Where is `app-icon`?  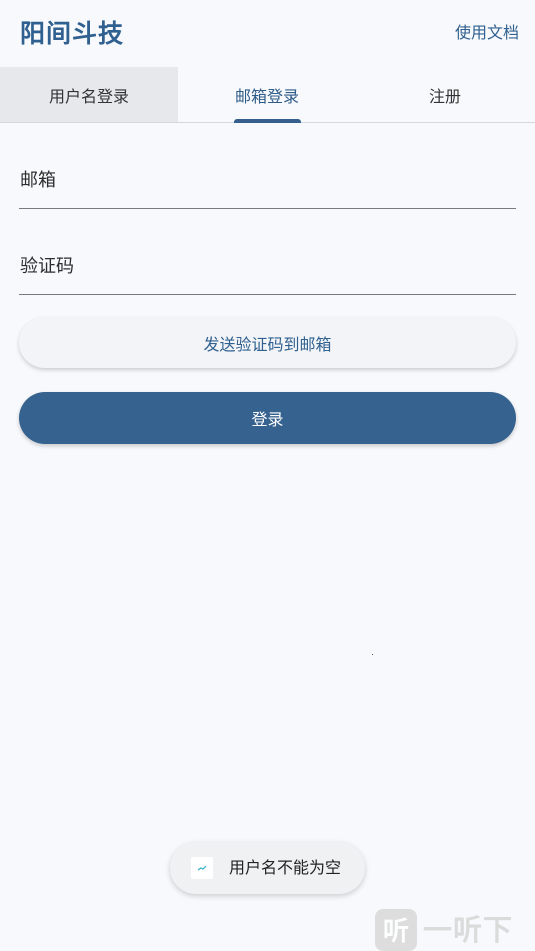
app-icon is located at coordinates (202, 868).